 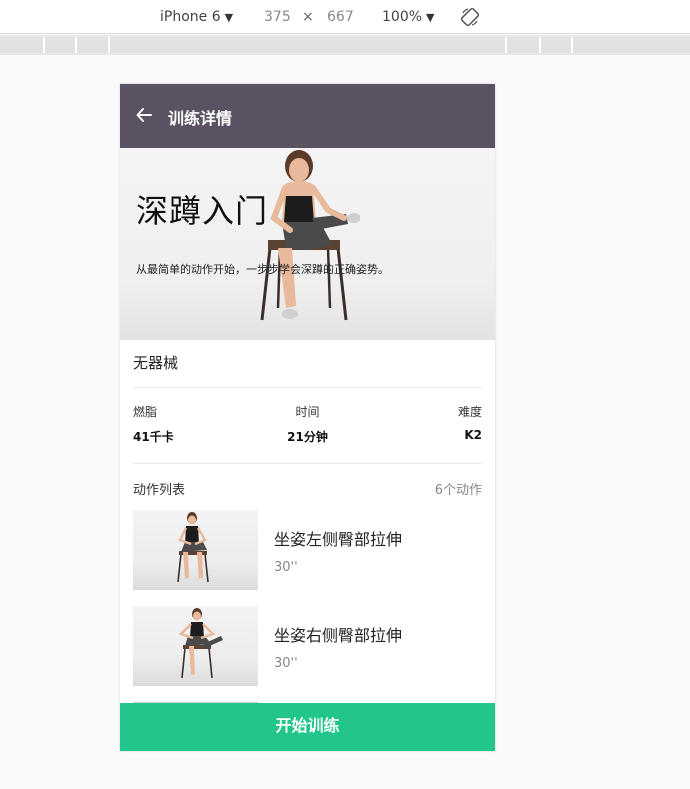 What do you see at coordinates (307, 550) in the screenshot?
I see `action-item: 坐姿左侧臀部拉伸 30''` at bounding box center [307, 550].